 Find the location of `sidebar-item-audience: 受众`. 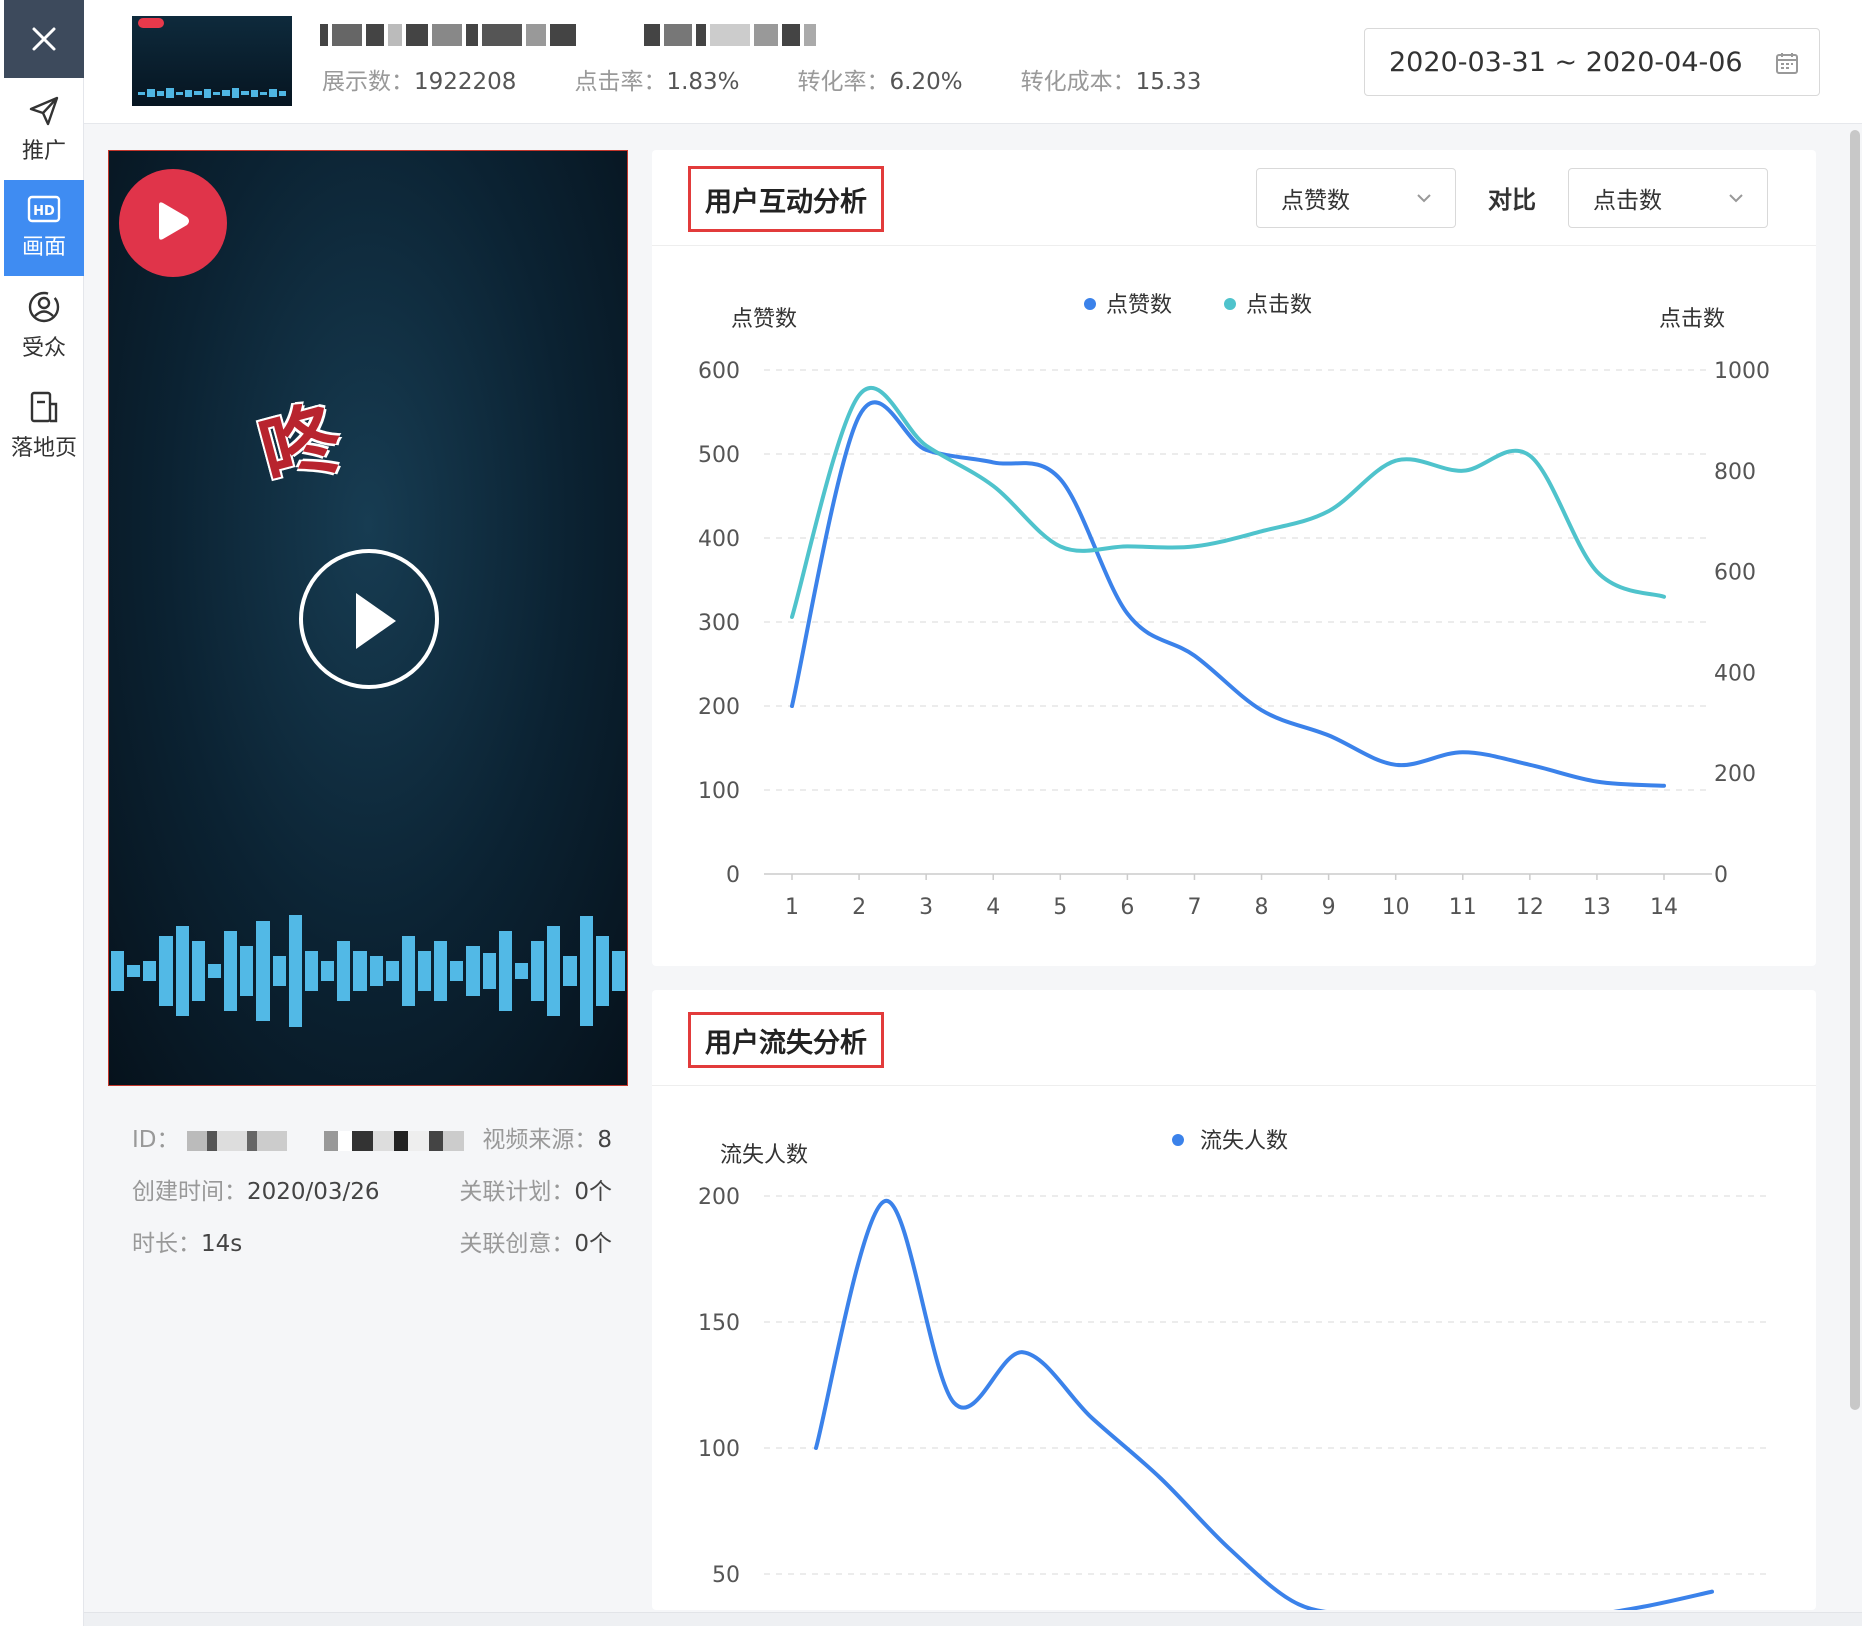

sidebar-item-audience: 受众 is located at coordinates (44, 326).